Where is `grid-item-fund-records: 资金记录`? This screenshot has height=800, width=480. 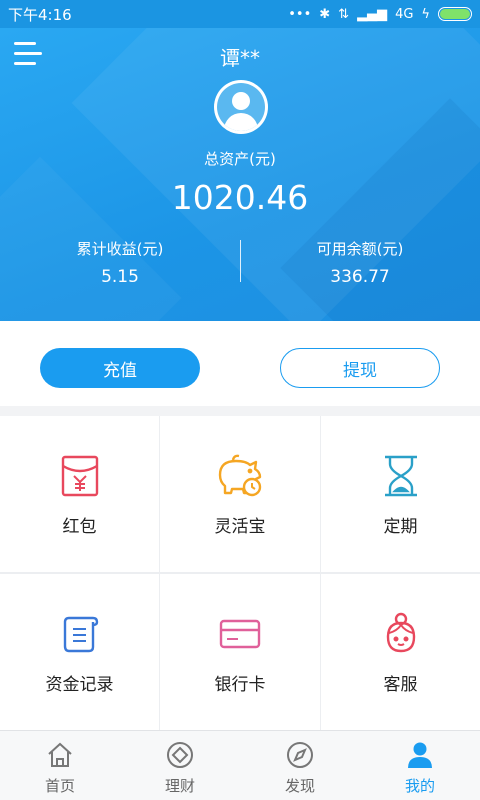 grid-item-fund-records: 资金记录 is located at coordinates (79, 652).